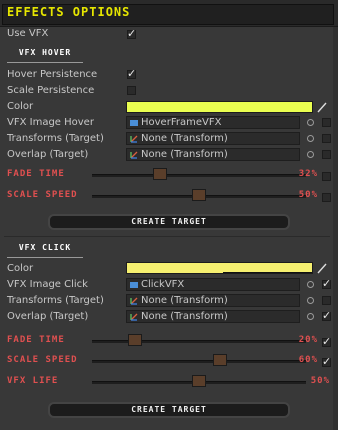 The height and width of the screenshot is (430, 338). What do you see at coordinates (51, 90) in the screenshot?
I see `scale-persistence-label: Scale Persistence` at bounding box center [51, 90].